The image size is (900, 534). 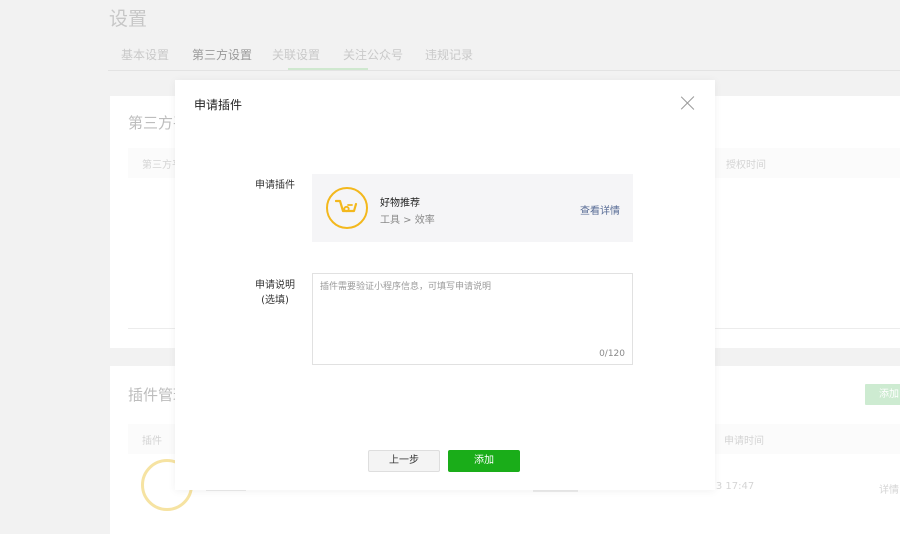 What do you see at coordinates (449, 54) in the screenshot?
I see `tab-violation-records: 违规记录` at bounding box center [449, 54].